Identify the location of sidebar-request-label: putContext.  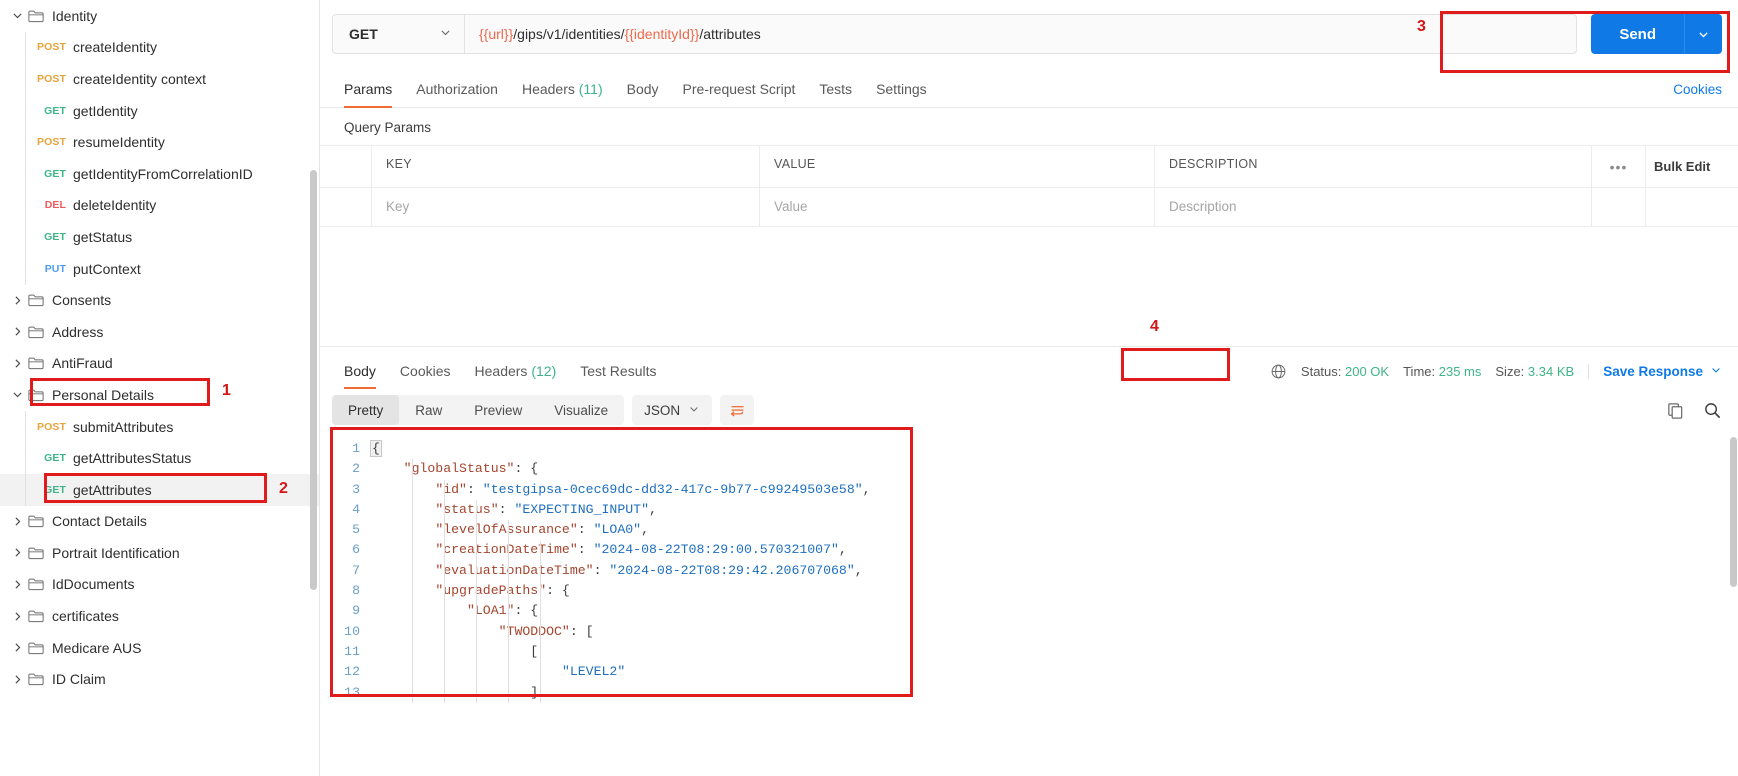
(107, 268).